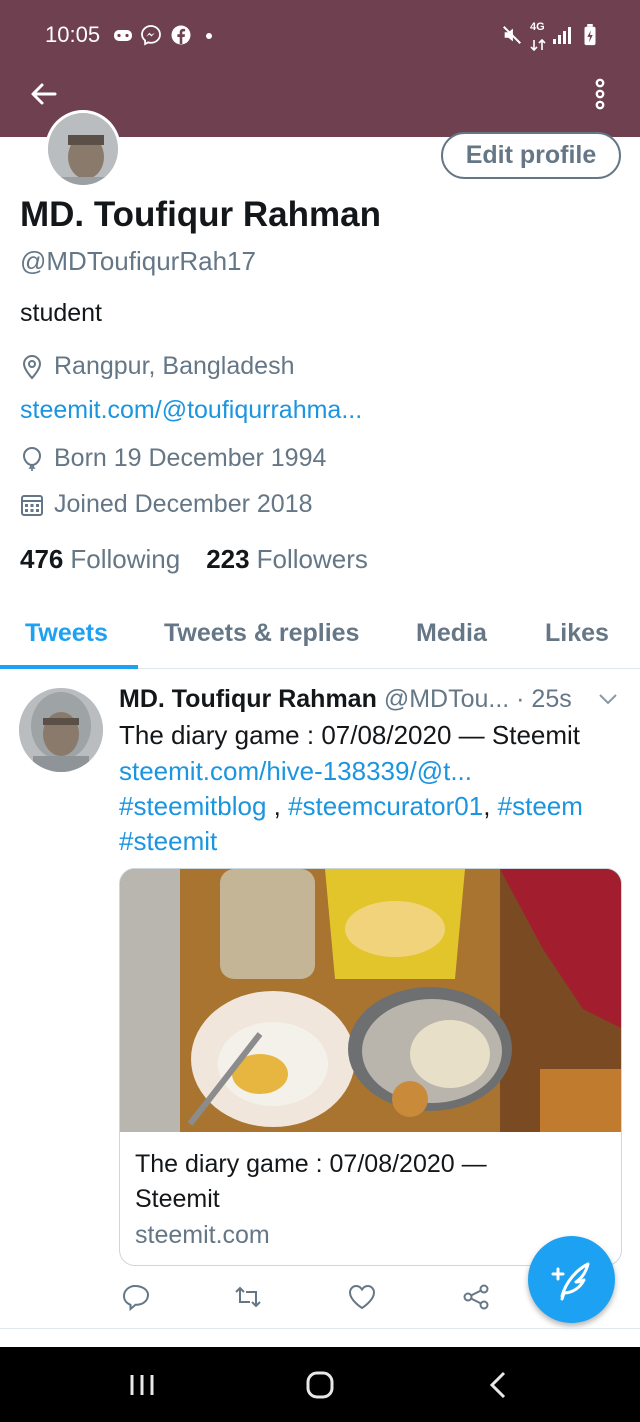 Image resolution: width=640 pixels, height=1422 pixels. What do you see at coordinates (540, 806) in the screenshot?
I see `hashtag: #steem` at bounding box center [540, 806].